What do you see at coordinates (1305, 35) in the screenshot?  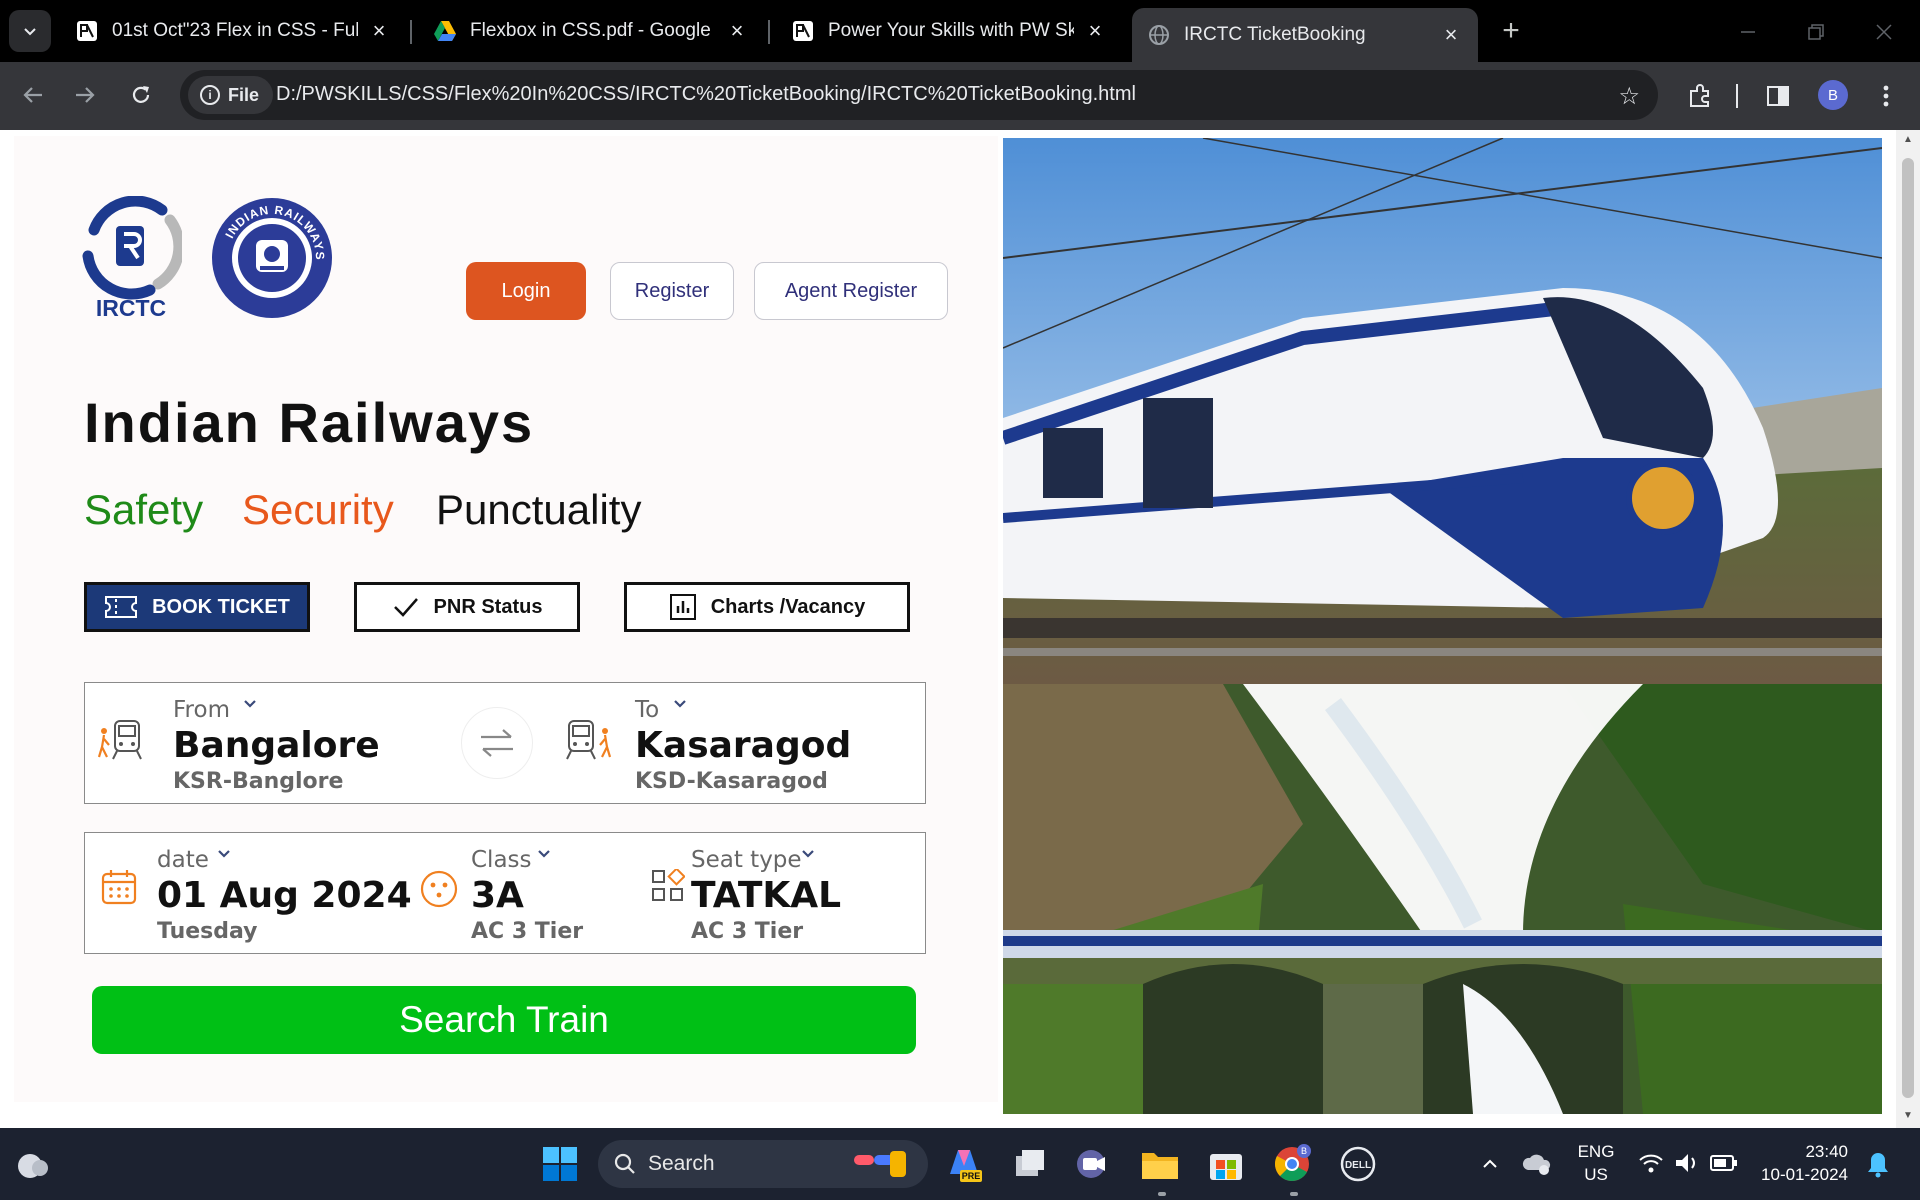 I see `tab-irctc-active: IRCTC TicketBooking ×` at bounding box center [1305, 35].